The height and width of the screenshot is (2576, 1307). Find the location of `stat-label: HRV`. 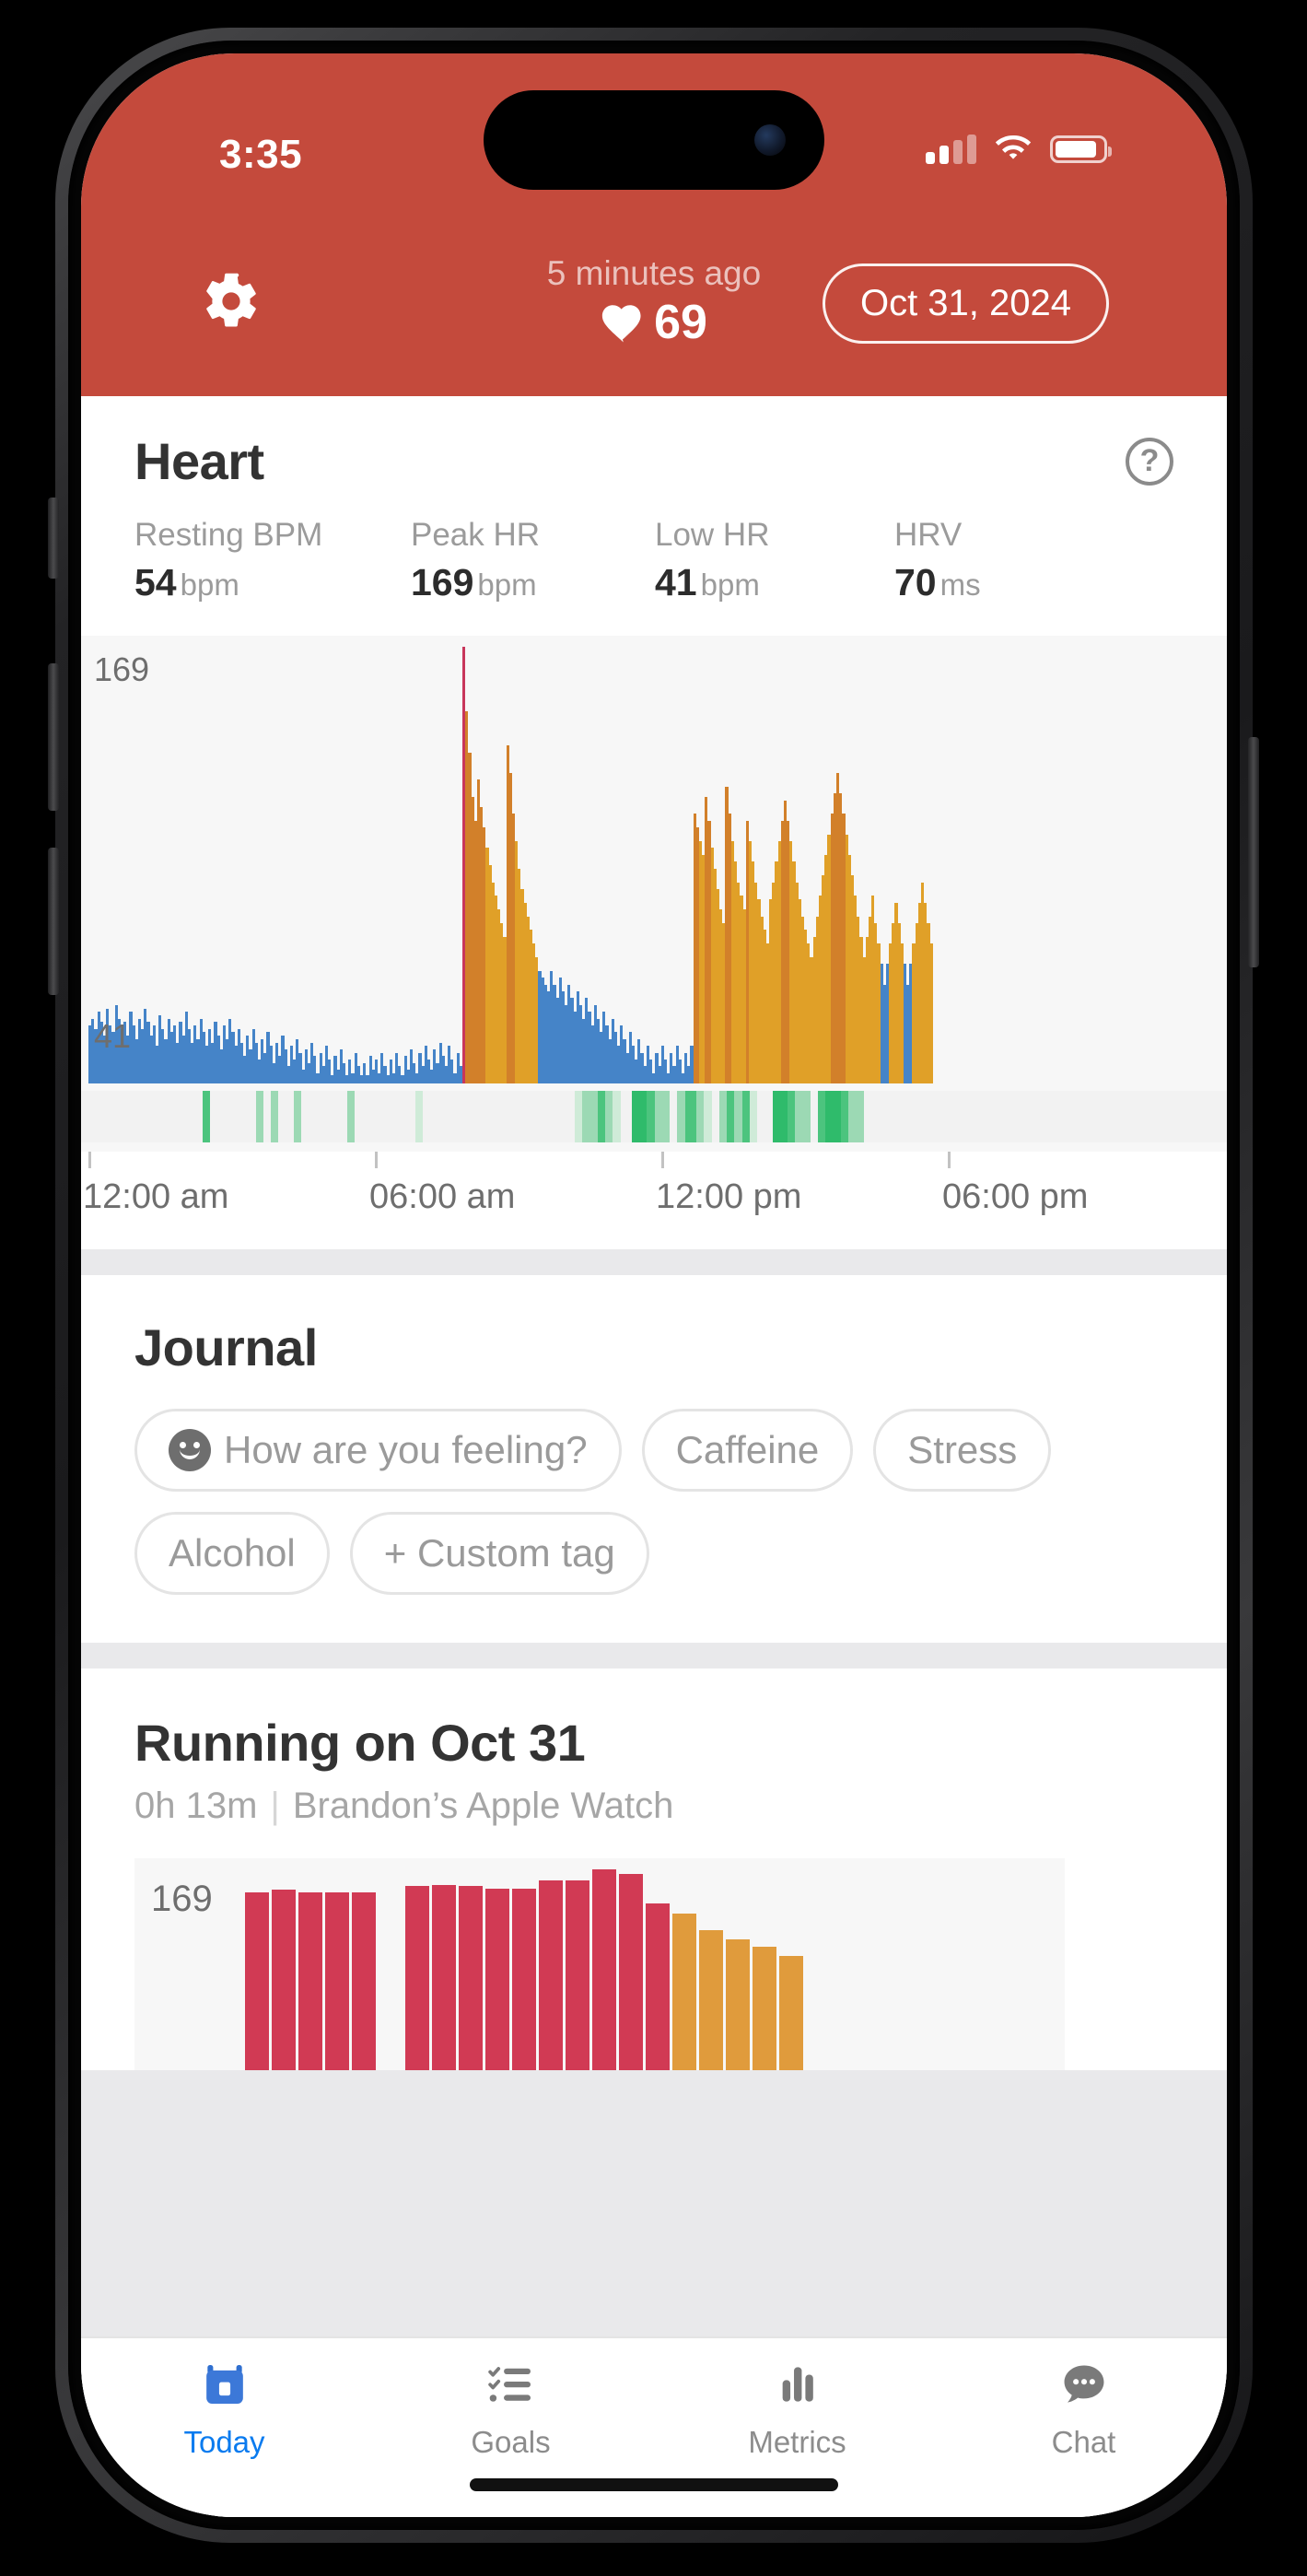

stat-label: HRV is located at coordinates (929, 535).